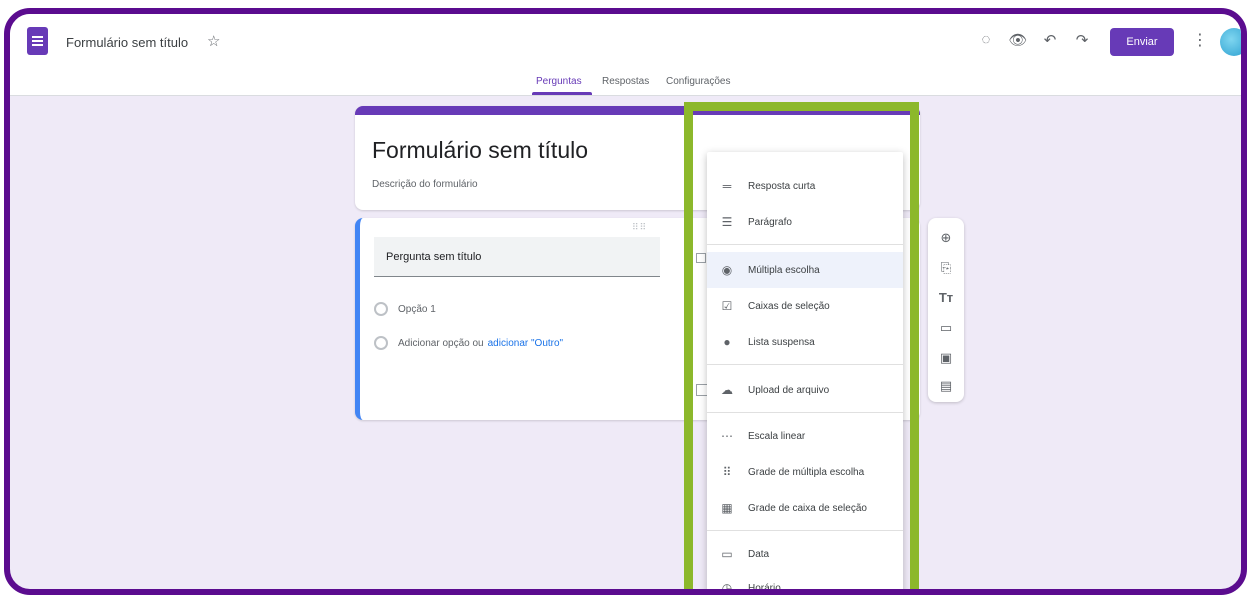 This screenshot has width=1251, height=599. What do you see at coordinates (727, 390) in the screenshot?
I see `cloud-upload-icon: ☁` at bounding box center [727, 390].